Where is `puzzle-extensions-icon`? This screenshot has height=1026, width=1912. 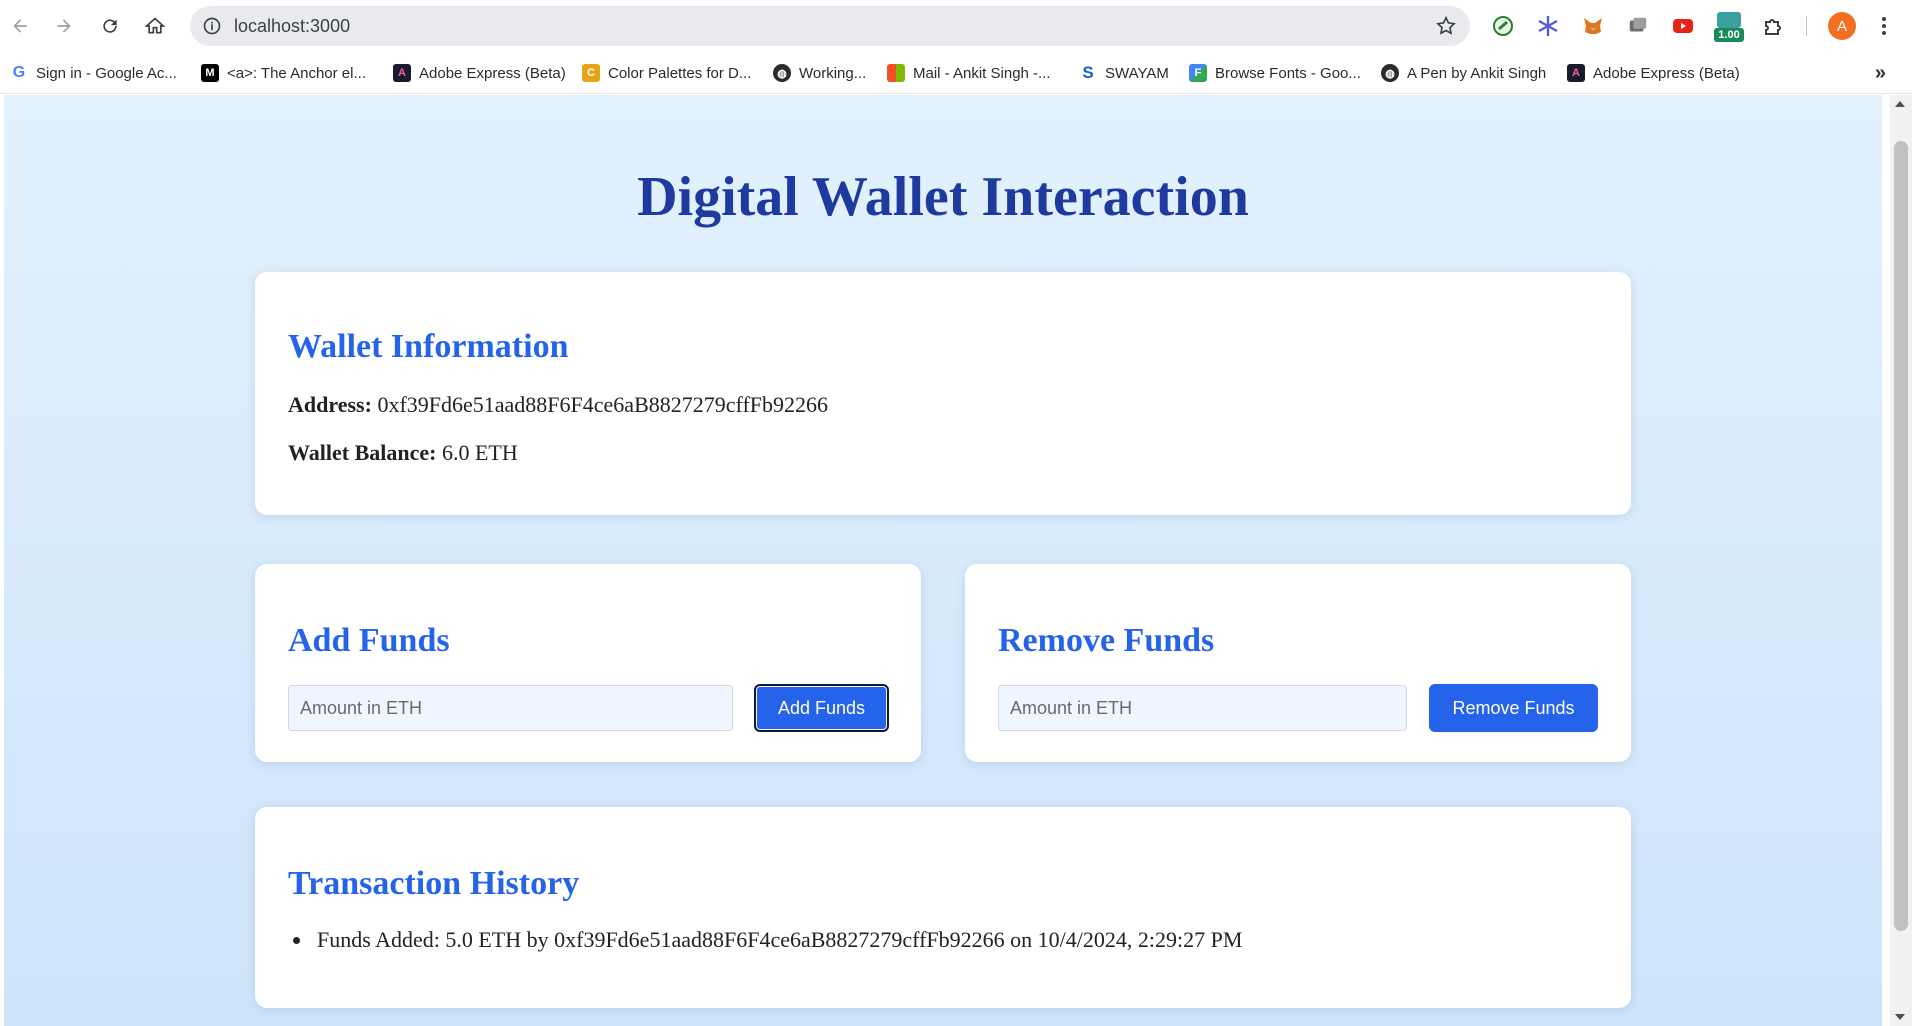 puzzle-extensions-icon is located at coordinates (1773, 26).